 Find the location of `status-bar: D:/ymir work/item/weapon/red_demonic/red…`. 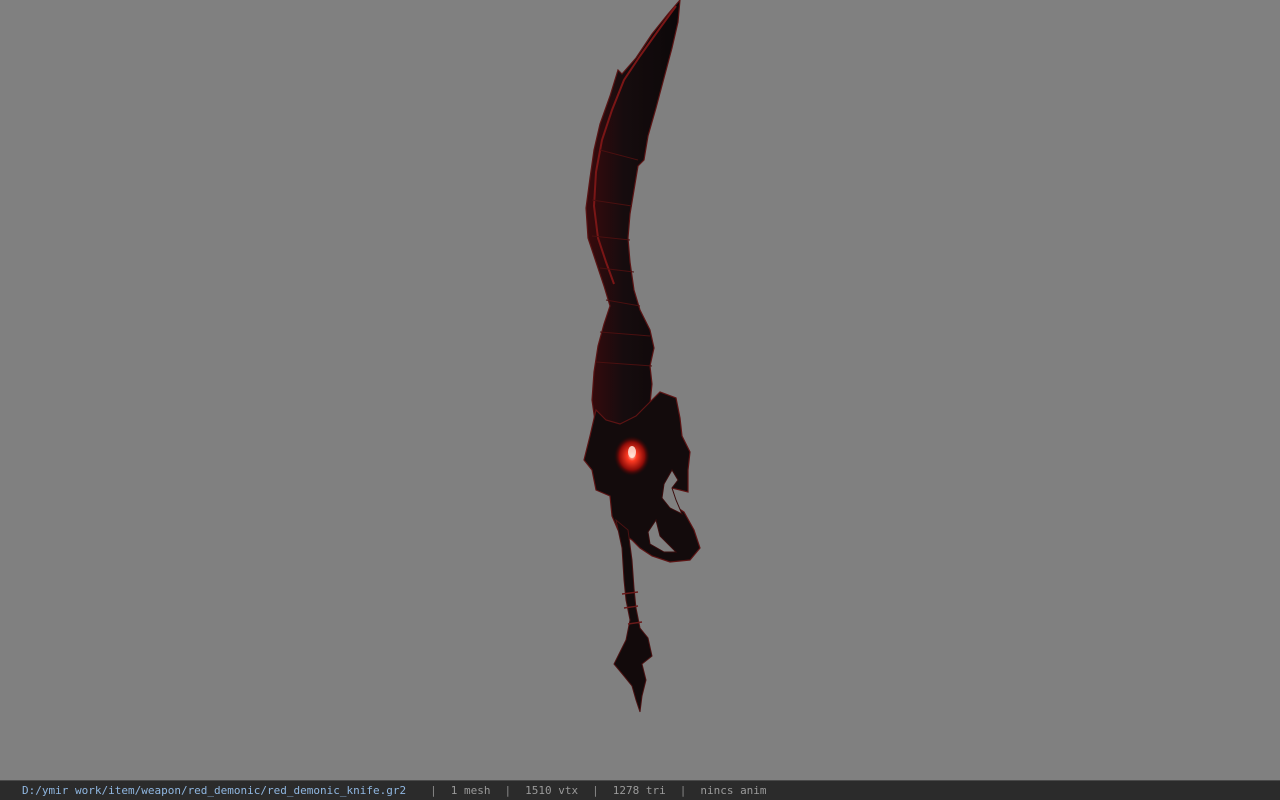

status-bar: D:/ymir work/item/weapon/red_demonic/red… is located at coordinates (640, 790).